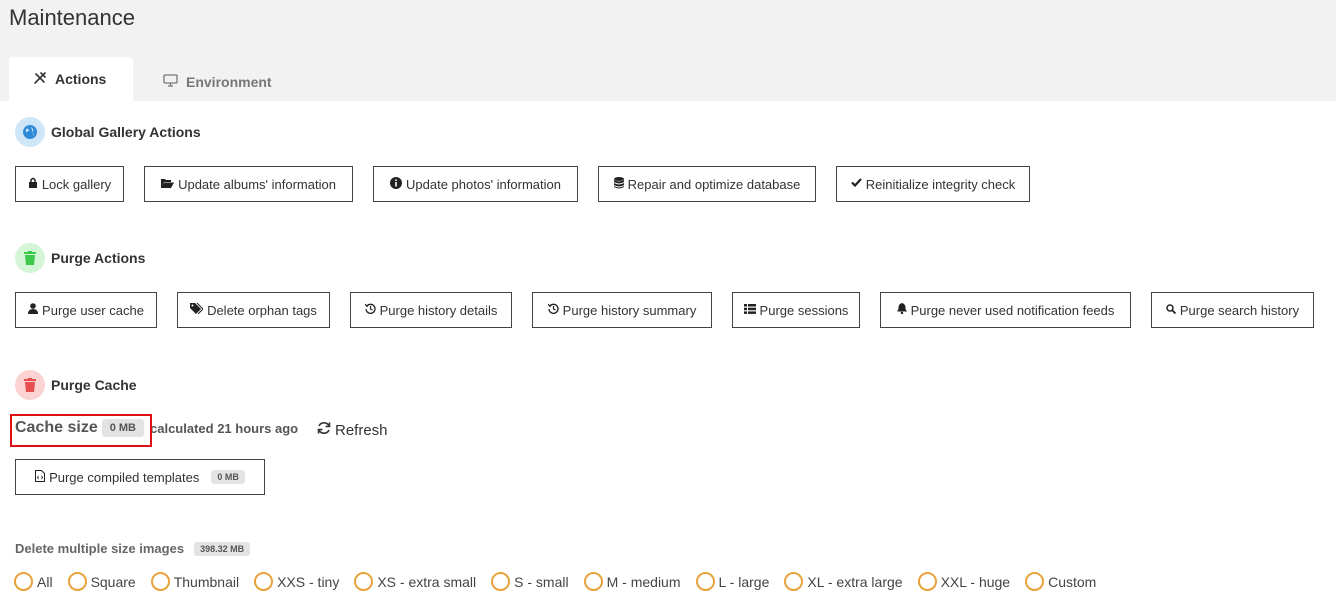 The image size is (1336, 607). I want to click on radio-xxs: XXS - tiny, so click(296, 581).